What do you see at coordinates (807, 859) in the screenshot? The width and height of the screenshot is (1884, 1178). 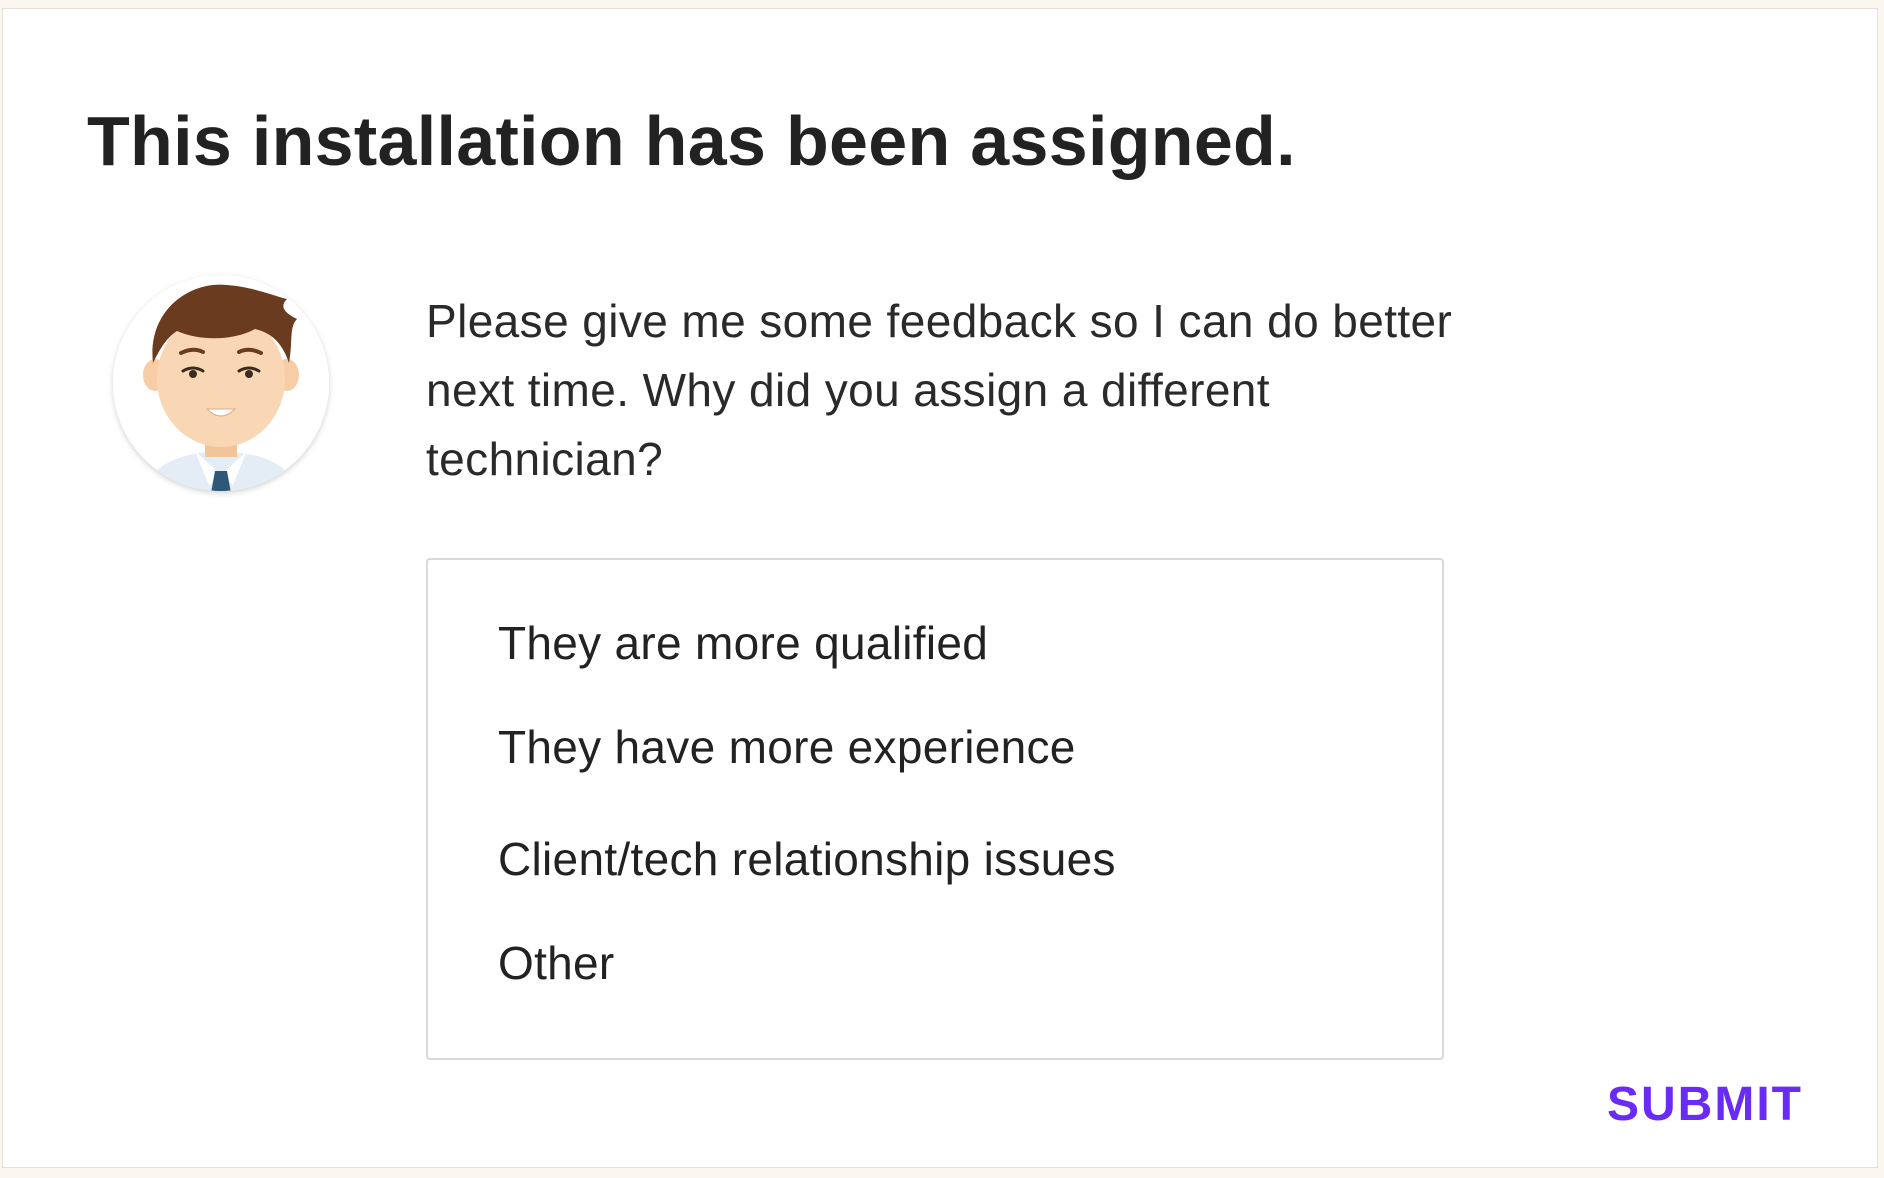 I see `option-relationship-issues: Client/tech relationship issues` at bounding box center [807, 859].